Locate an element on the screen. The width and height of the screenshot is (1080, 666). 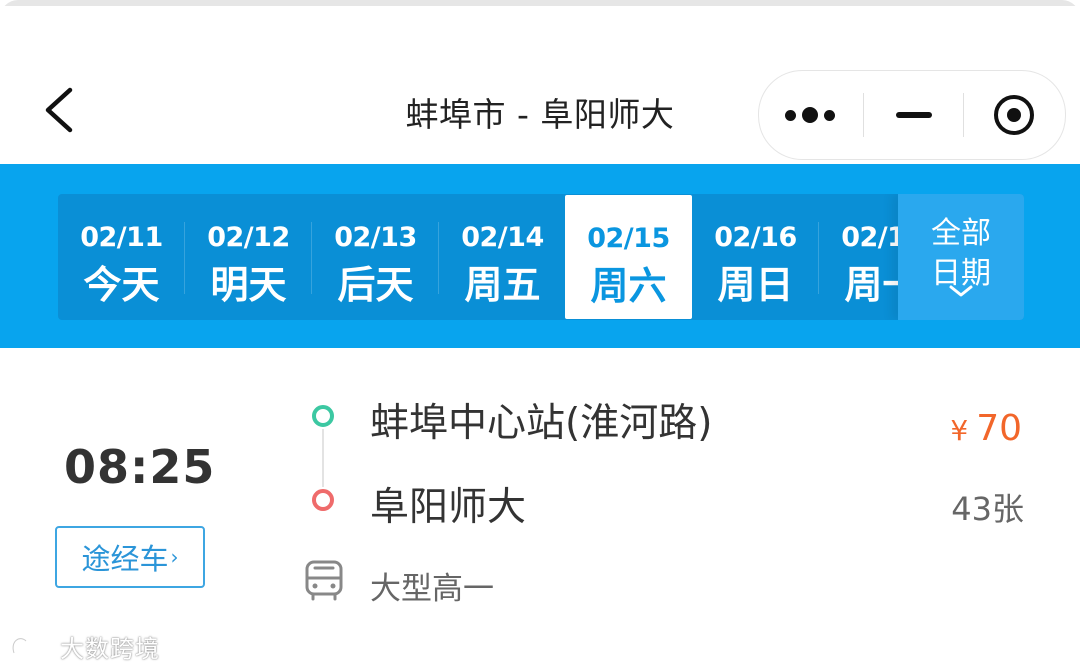
chevron-left-icon is located at coordinates (59, 110).